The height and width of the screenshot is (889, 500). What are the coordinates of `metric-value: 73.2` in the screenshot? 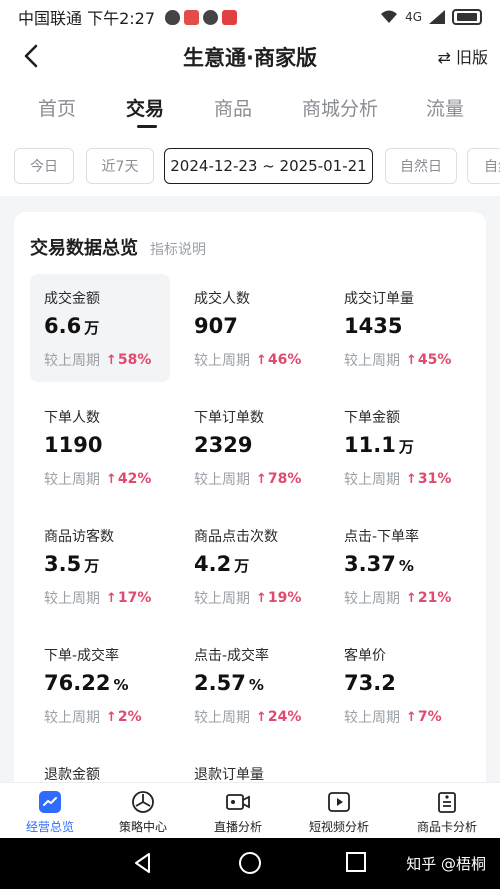 It's located at (370, 683).